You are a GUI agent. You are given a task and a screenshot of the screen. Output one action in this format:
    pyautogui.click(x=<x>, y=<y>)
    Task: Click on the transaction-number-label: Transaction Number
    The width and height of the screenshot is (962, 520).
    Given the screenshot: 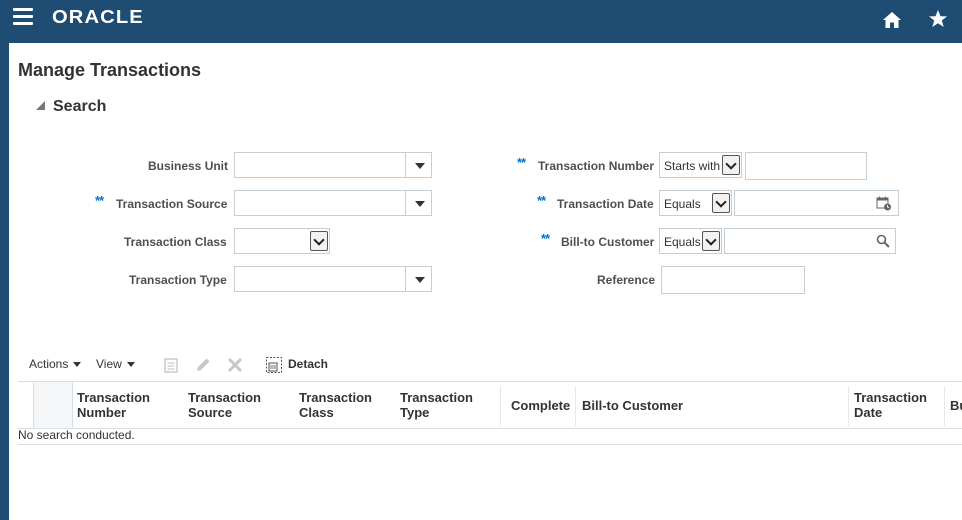 What is the action you would take?
    pyautogui.click(x=596, y=166)
    